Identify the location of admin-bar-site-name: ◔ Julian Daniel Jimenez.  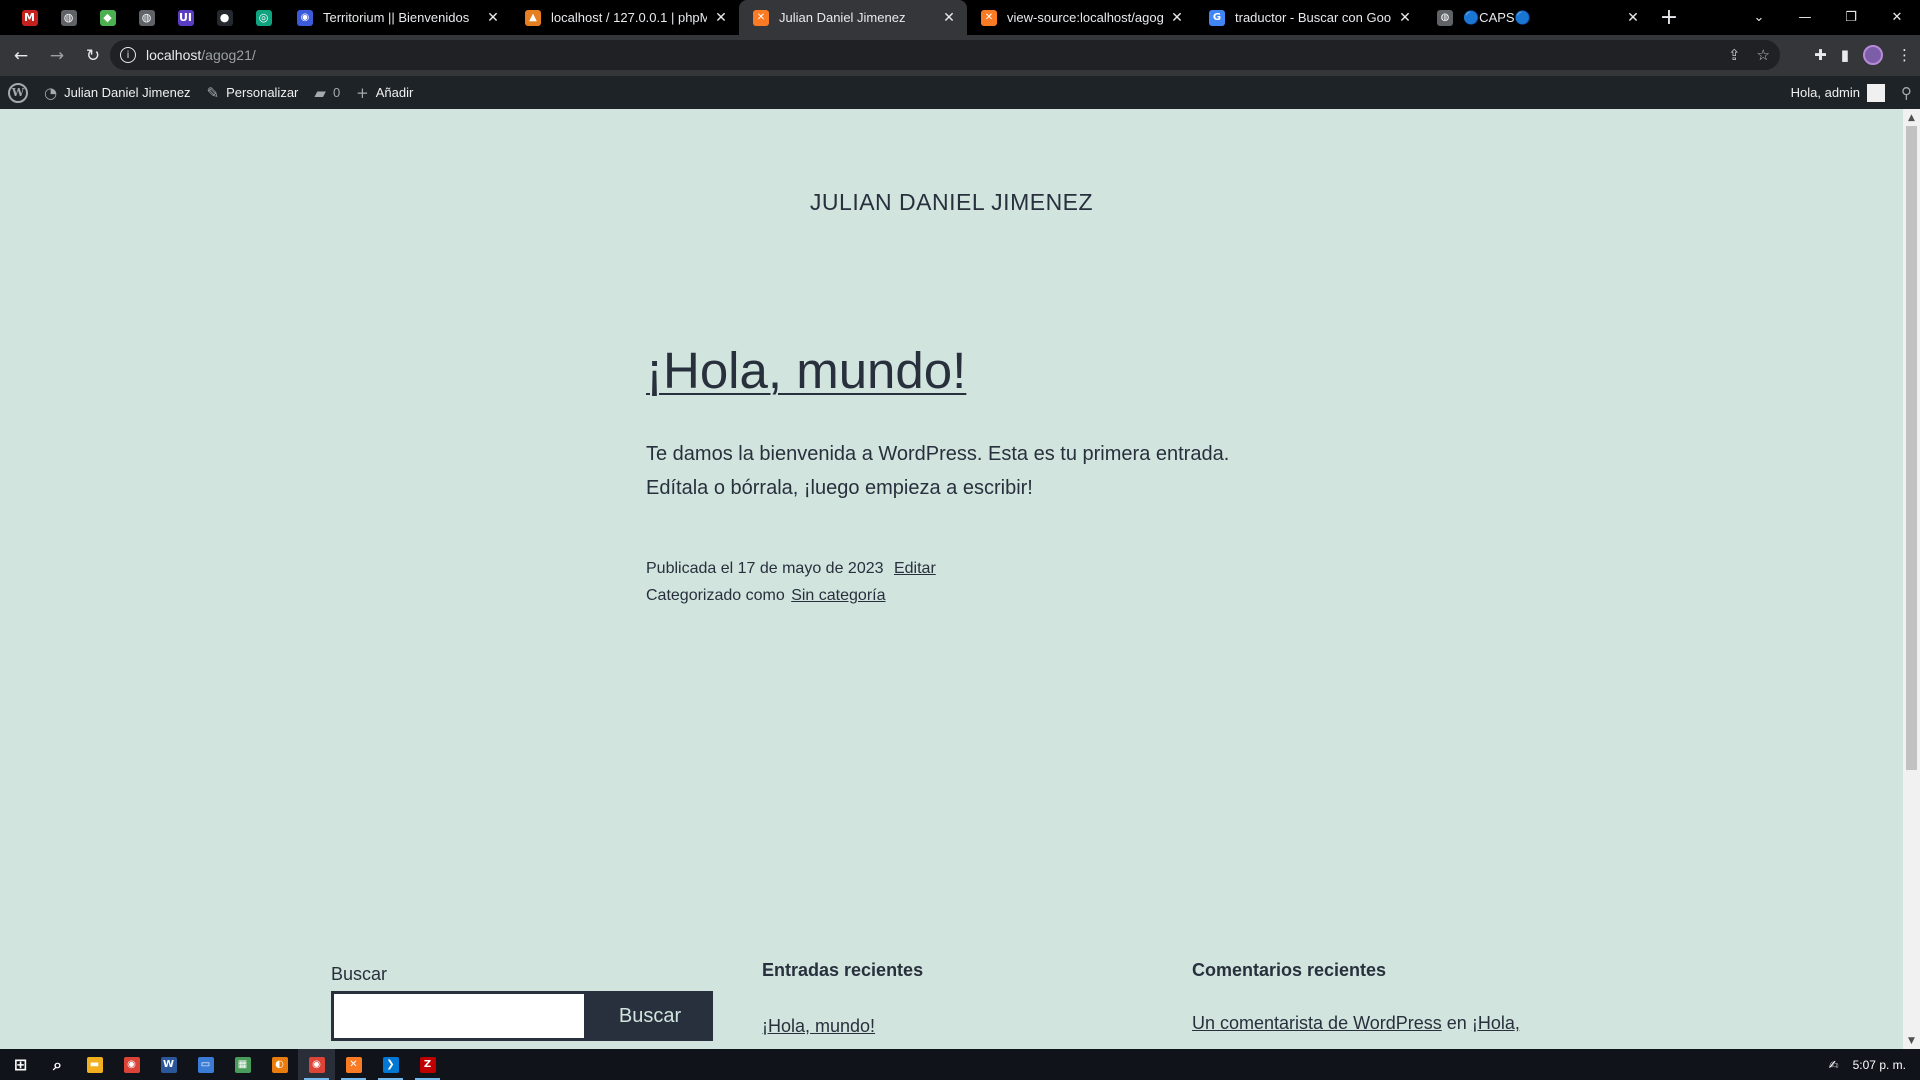
(117, 92).